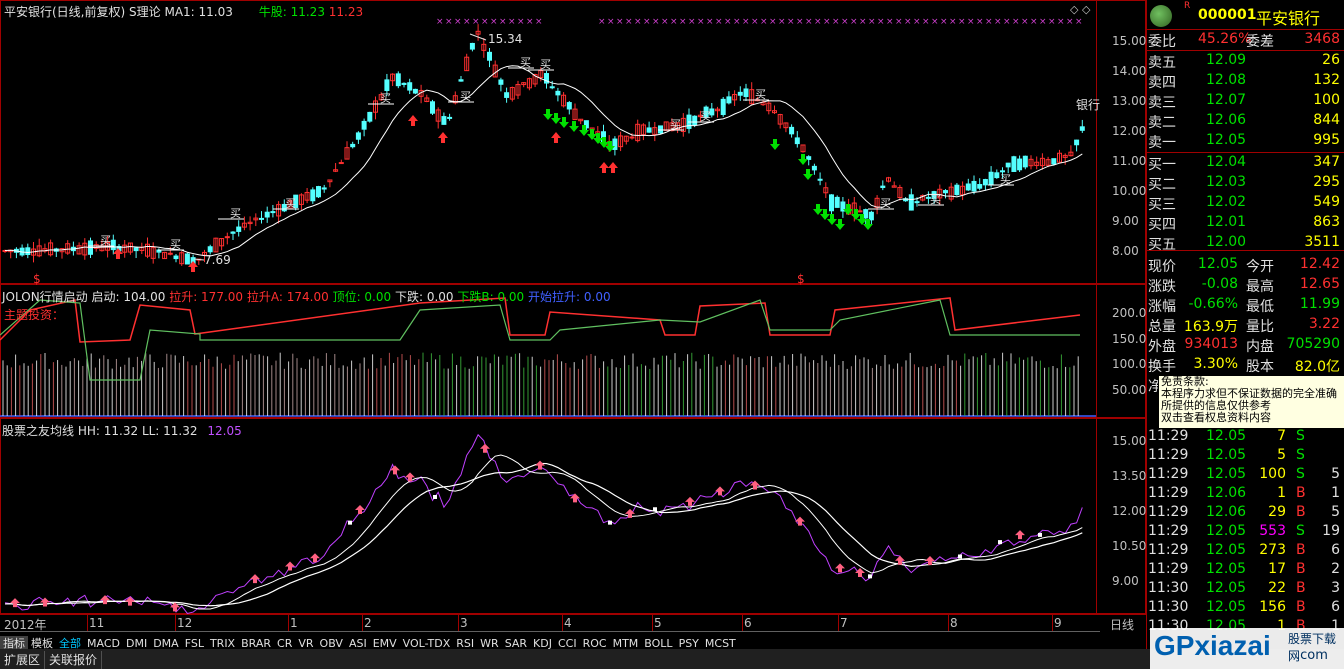 The image size is (1344, 669). I want to click on tick-row: 11:29 12.06 29 B 5, so click(1245, 513).